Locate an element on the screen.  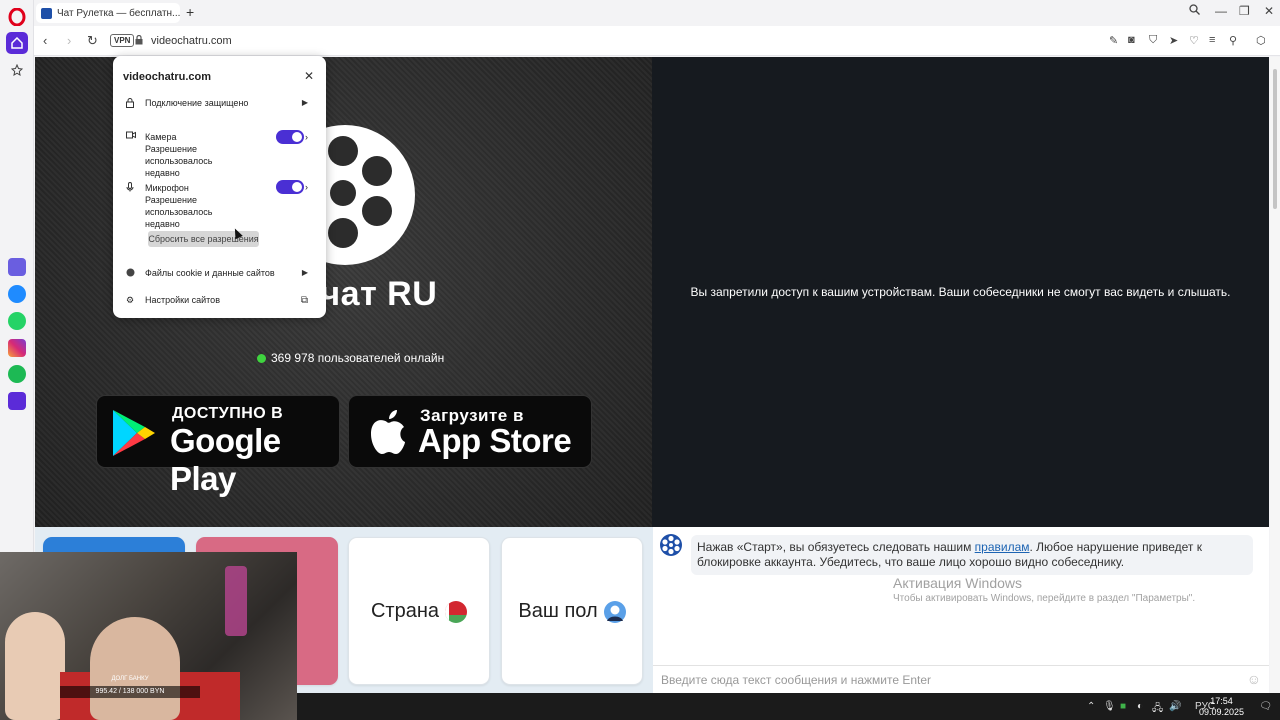
popup-title: videochatru.com is located at coordinates (167, 77).